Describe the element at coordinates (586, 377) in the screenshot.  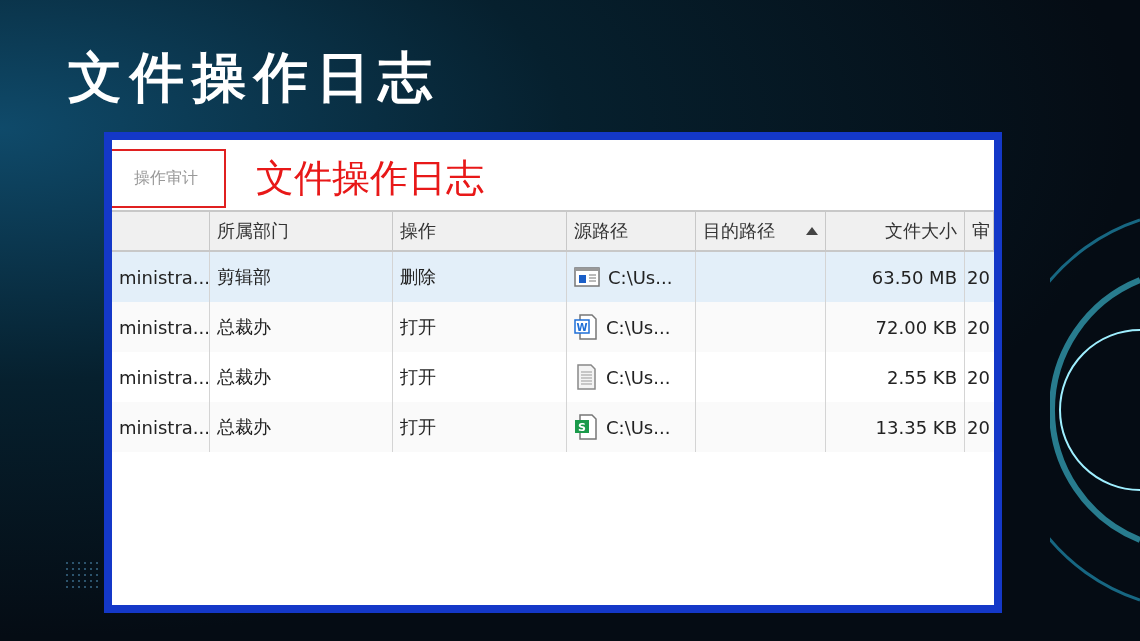
I see `text-document-icon` at that location.